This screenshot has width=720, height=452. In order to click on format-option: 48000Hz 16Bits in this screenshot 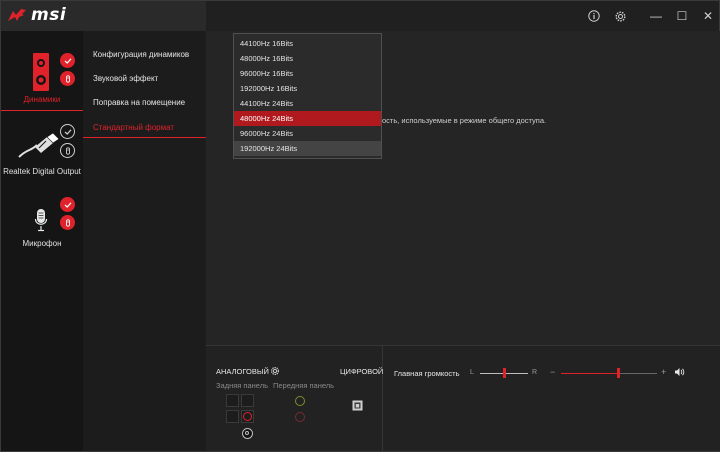, I will do `click(307, 58)`.